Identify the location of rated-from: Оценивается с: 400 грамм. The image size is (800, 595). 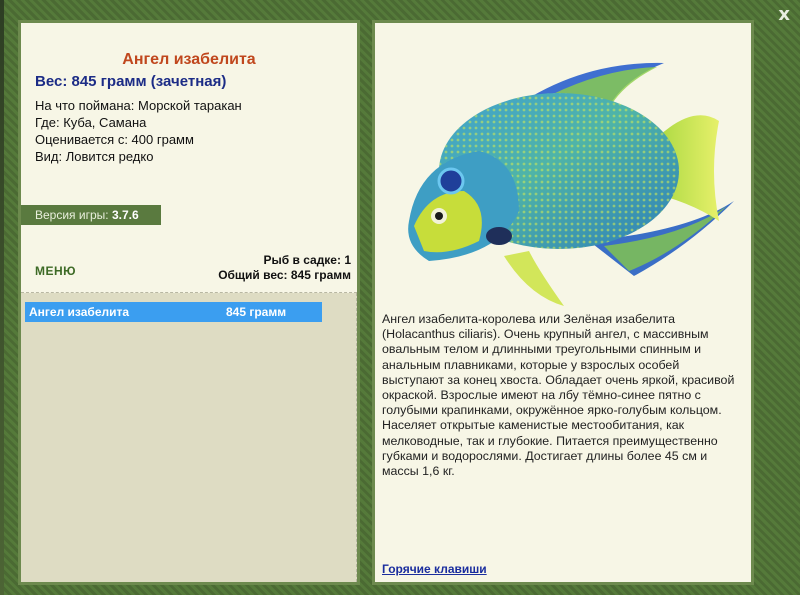
(114, 139).